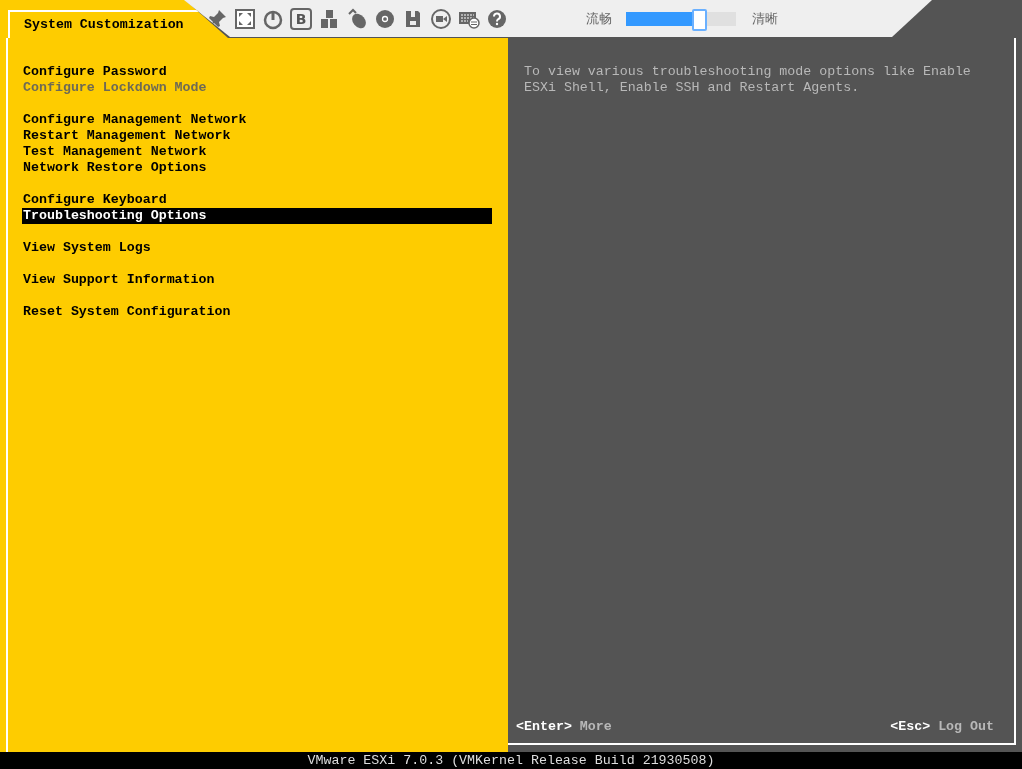  I want to click on key-hint: <Esc> Log Out, so click(942, 727).